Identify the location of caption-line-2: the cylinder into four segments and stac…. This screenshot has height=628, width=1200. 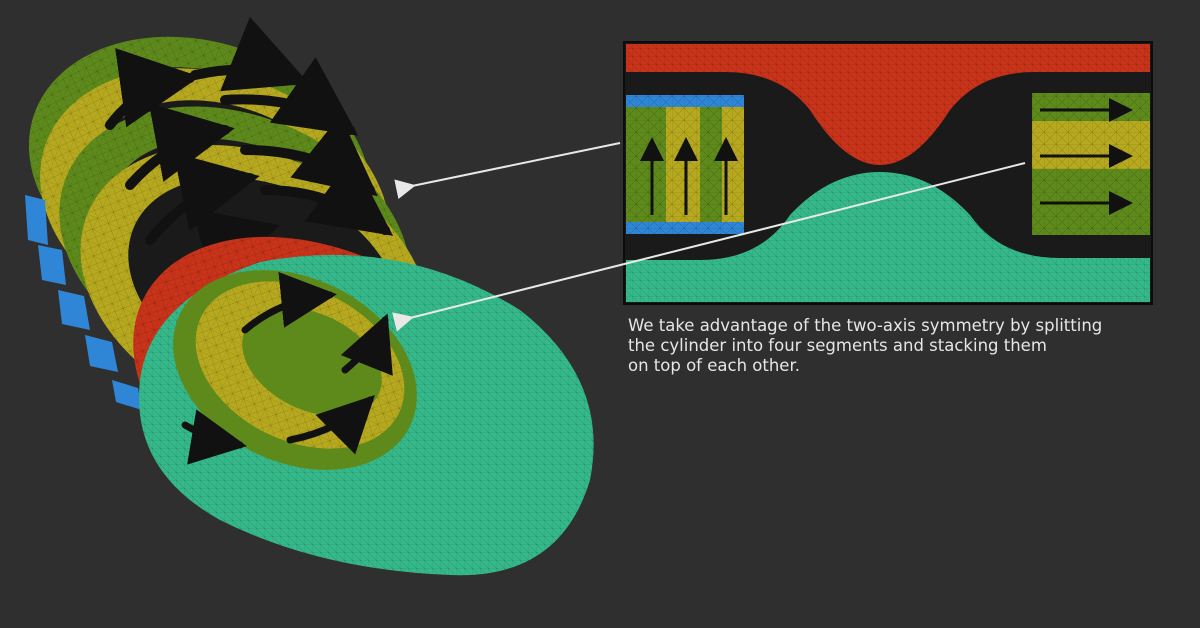
(837, 345).